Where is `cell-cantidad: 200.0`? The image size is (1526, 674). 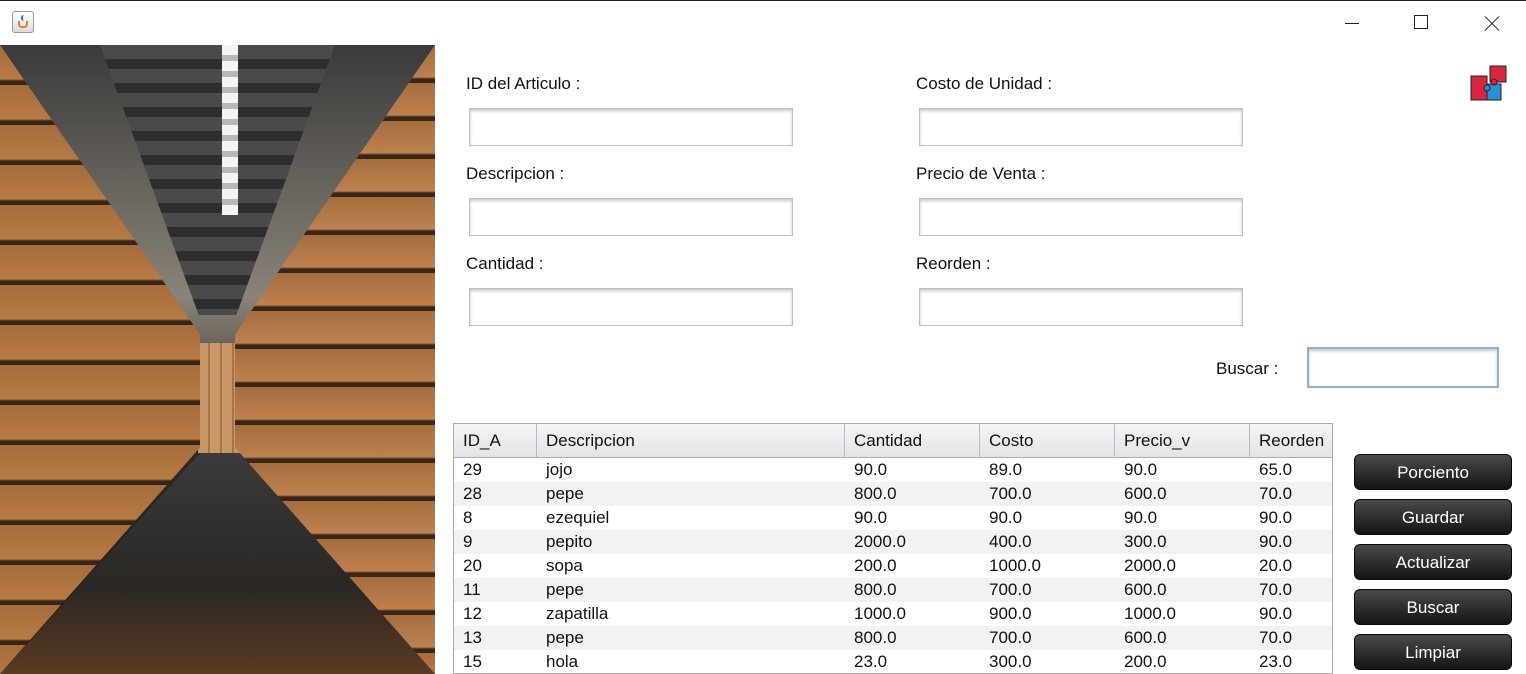
cell-cantidad: 200.0 is located at coordinates (875, 565).